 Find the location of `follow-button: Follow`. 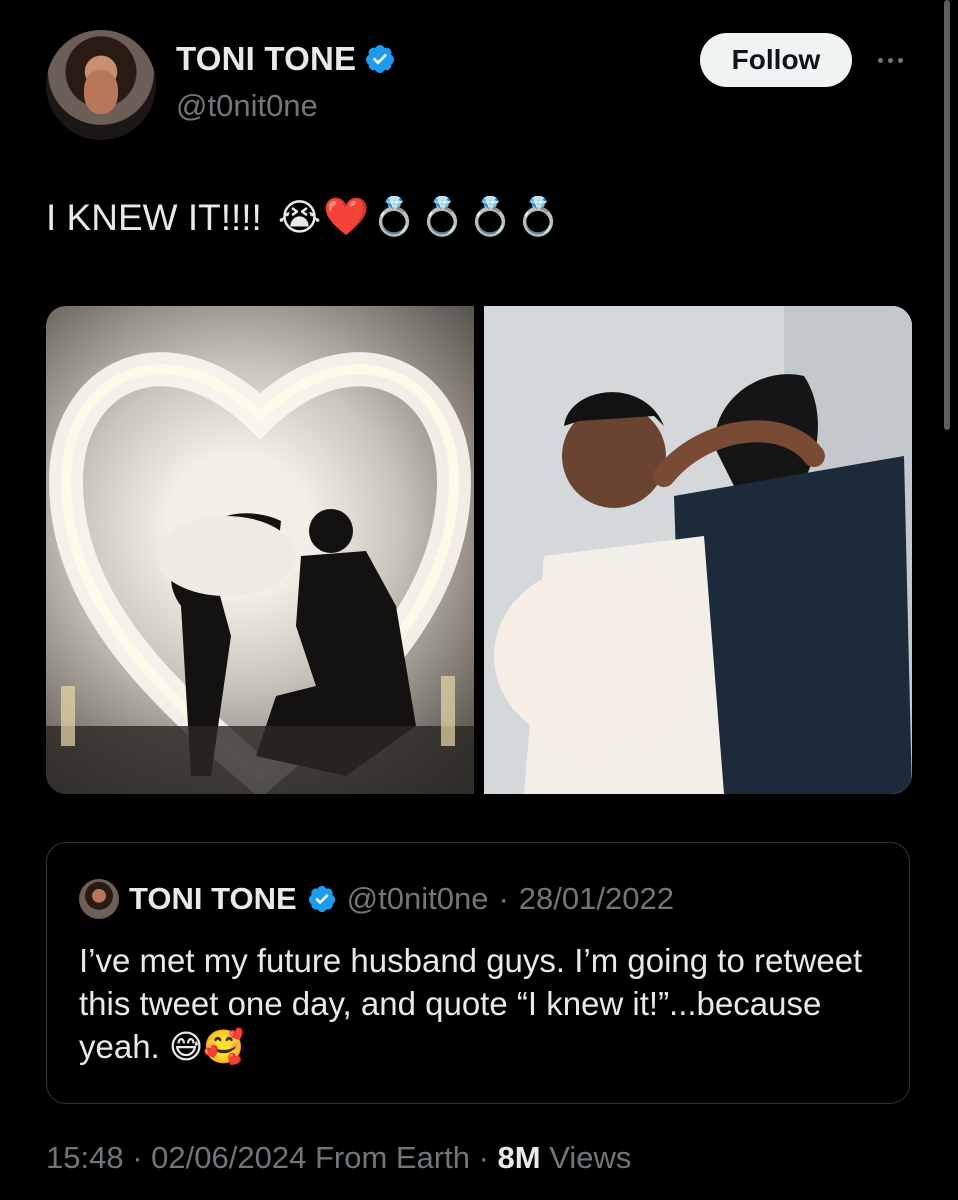

follow-button: Follow is located at coordinates (776, 60).